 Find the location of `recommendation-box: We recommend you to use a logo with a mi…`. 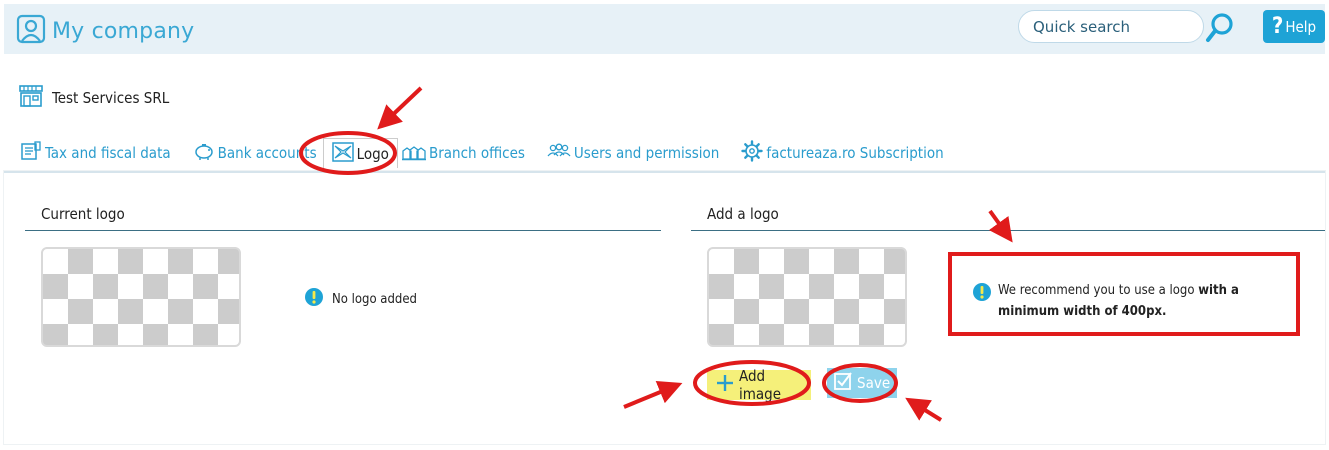

recommendation-box: We recommend you to use a logo with a mi… is located at coordinates (1124, 294).